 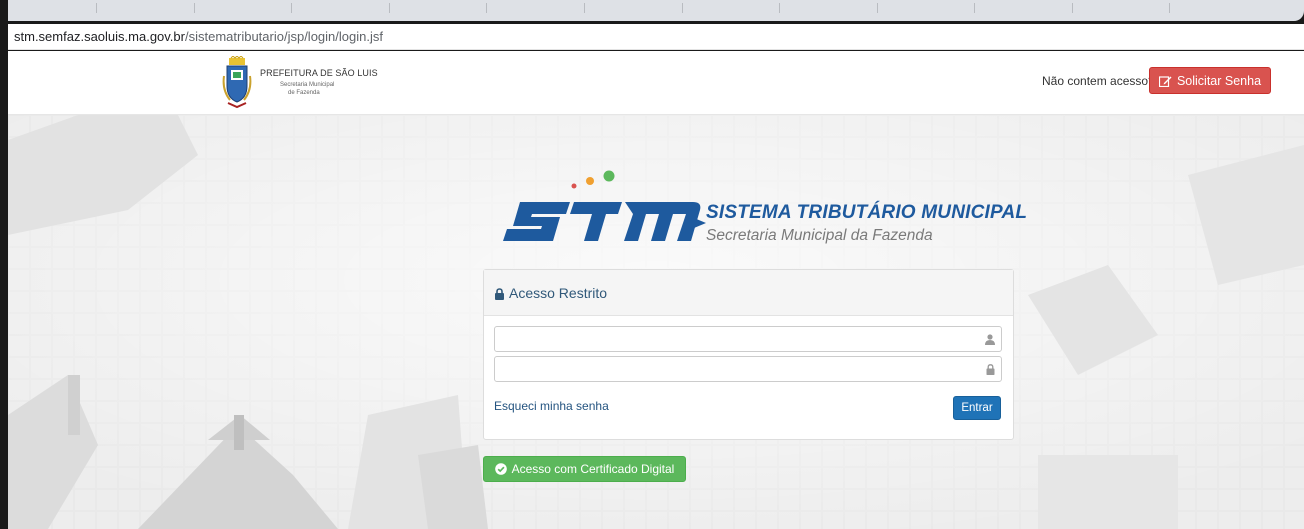 I want to click on certificate-login-button: Acesso com Certificado Digital, so click(x=584, y=469).